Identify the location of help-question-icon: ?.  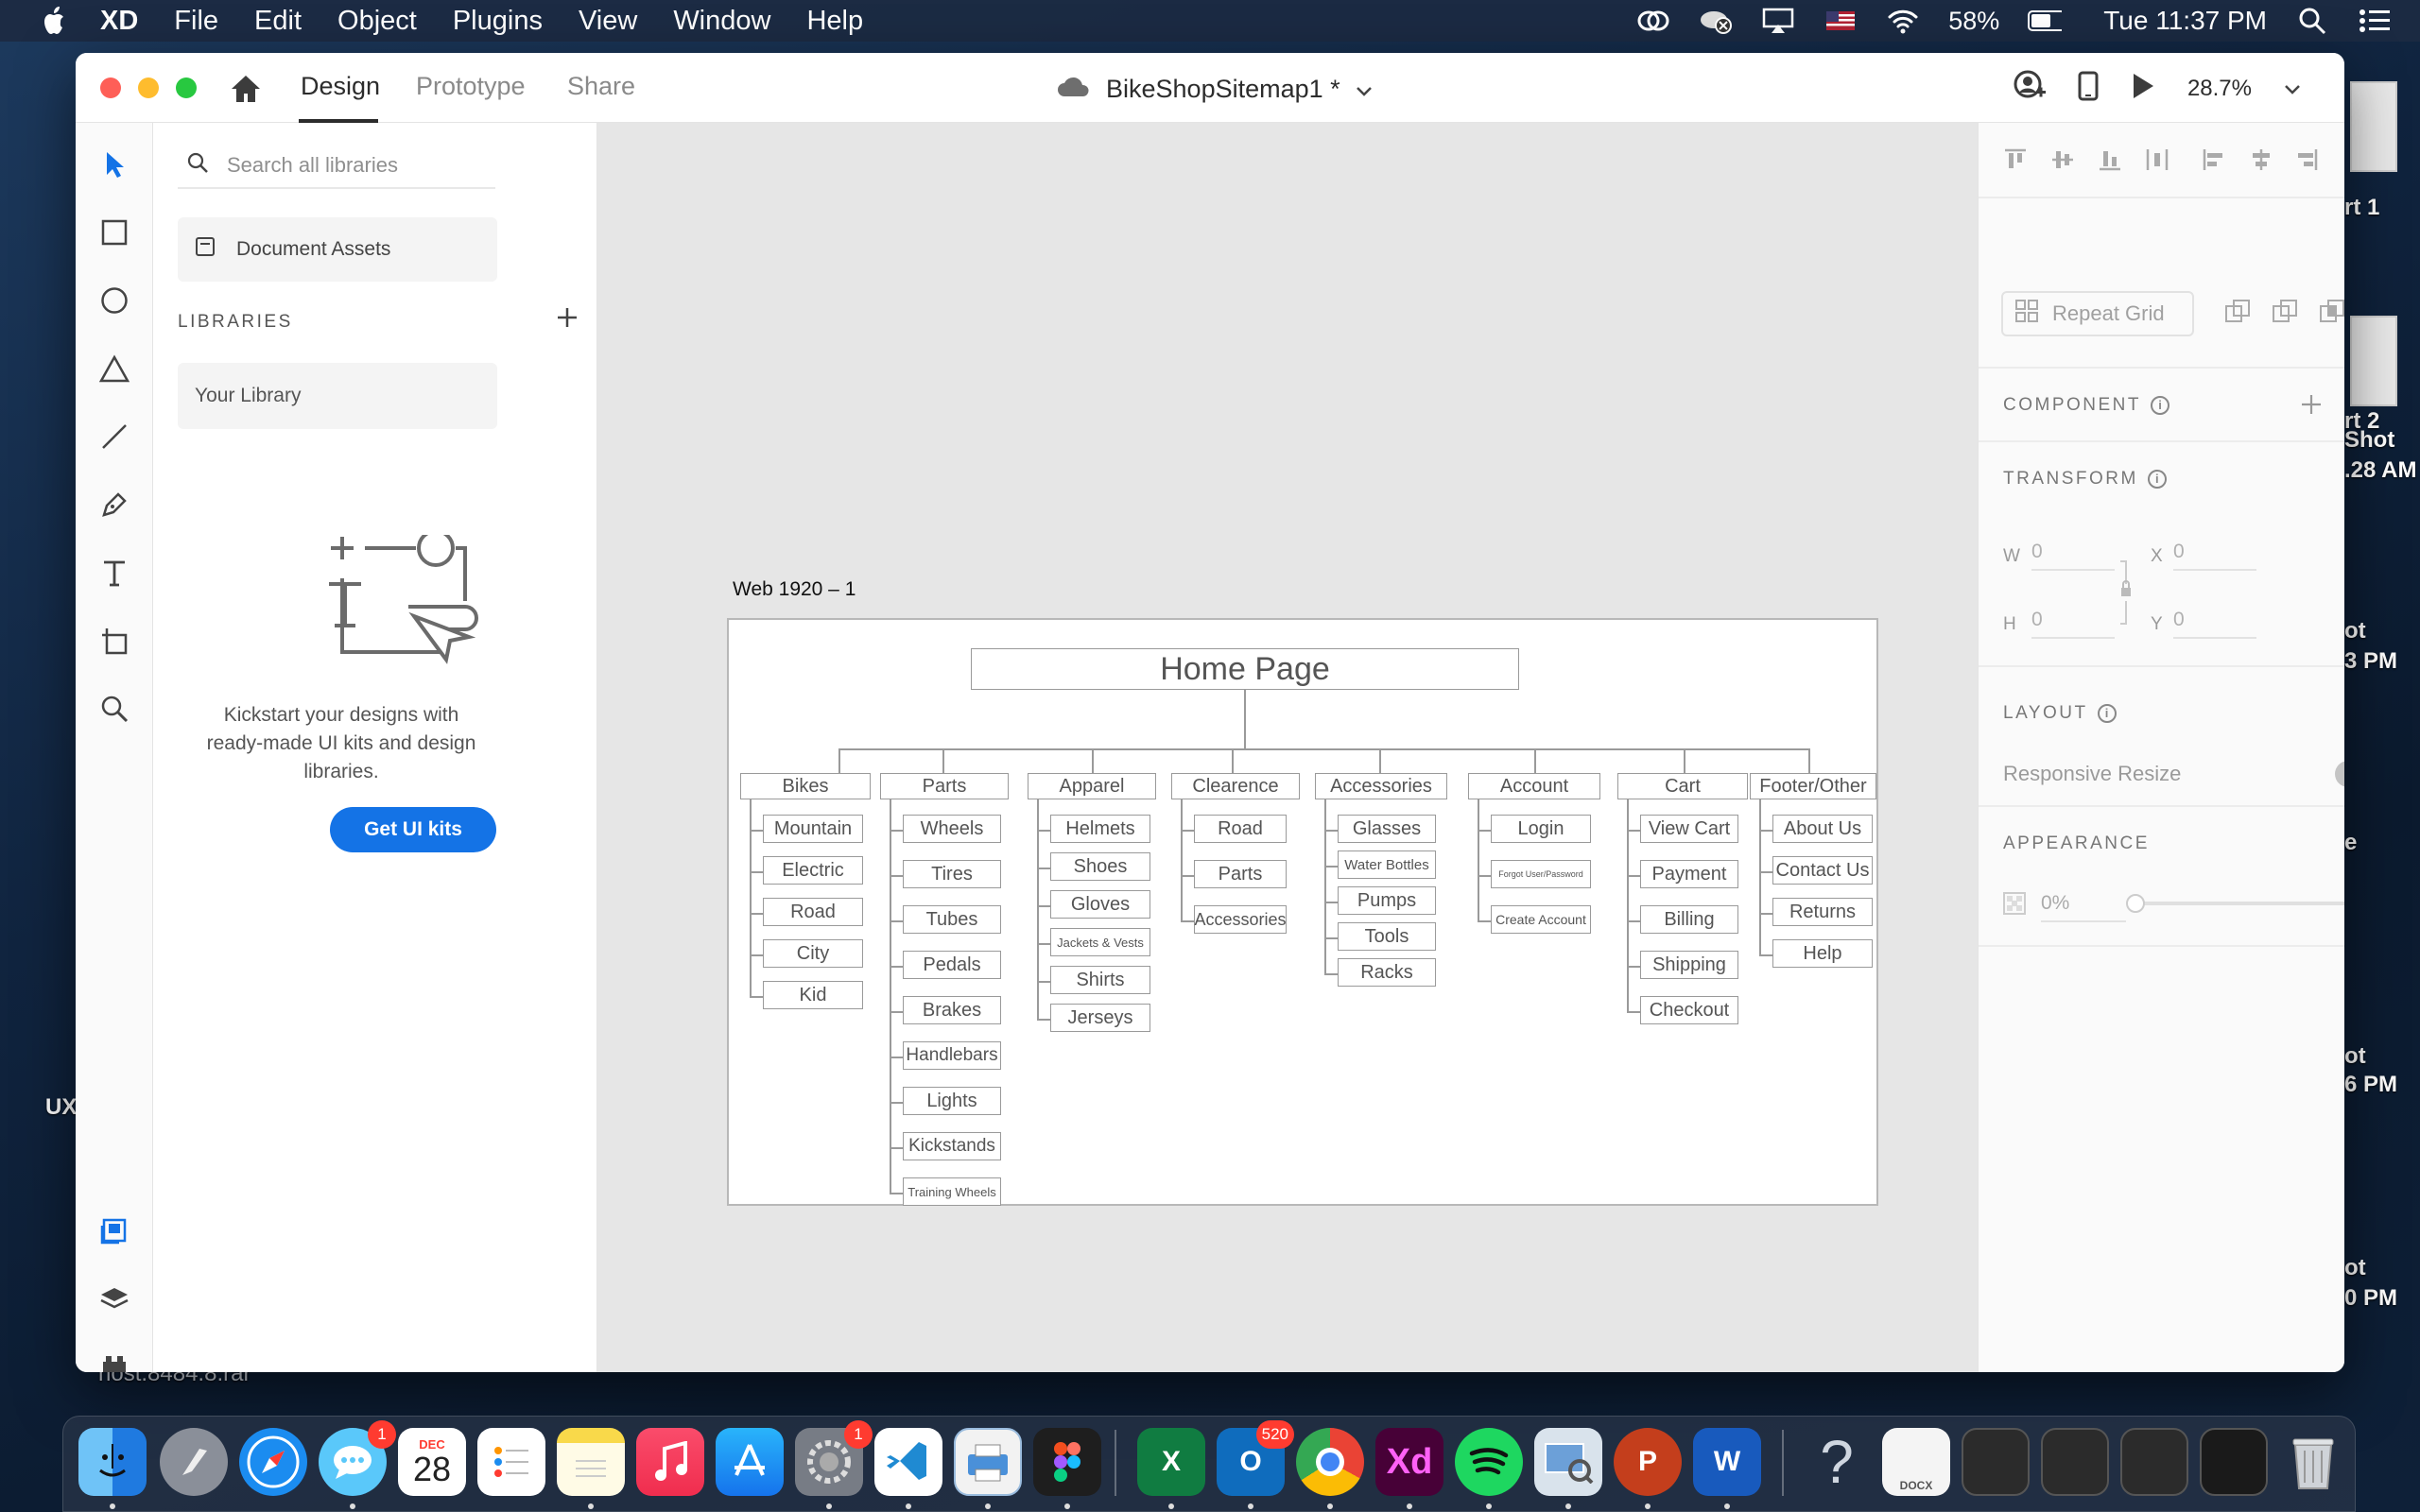
(1837, 1462).